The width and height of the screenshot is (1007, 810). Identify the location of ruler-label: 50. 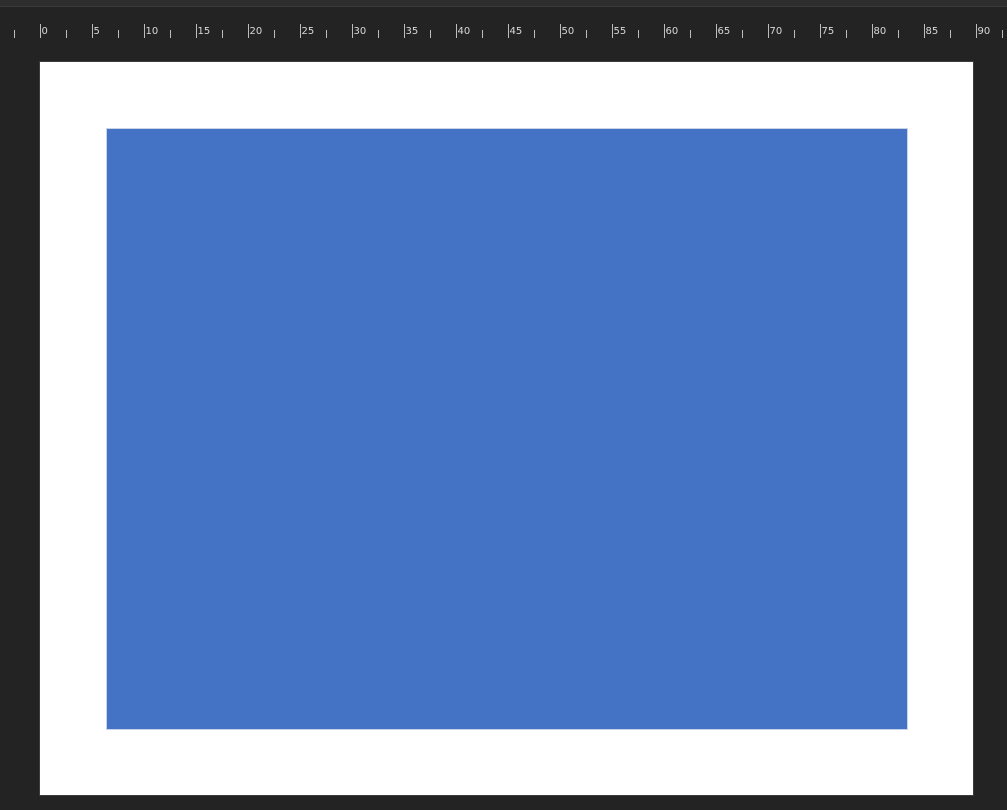
(568, 31).